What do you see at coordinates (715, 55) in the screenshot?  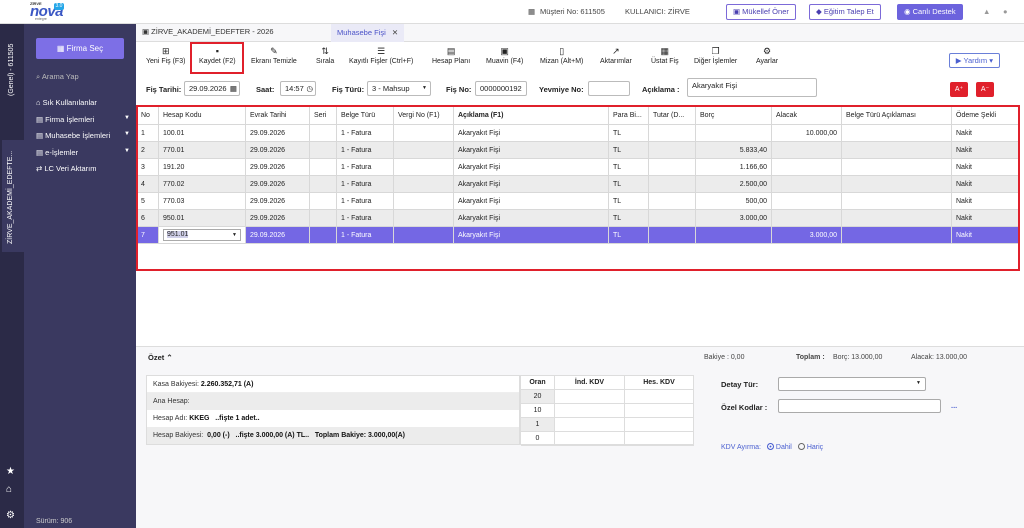 I see `diger-islemler-button: ❐ Diğer İşlemler` at bounding box center [715, 55].